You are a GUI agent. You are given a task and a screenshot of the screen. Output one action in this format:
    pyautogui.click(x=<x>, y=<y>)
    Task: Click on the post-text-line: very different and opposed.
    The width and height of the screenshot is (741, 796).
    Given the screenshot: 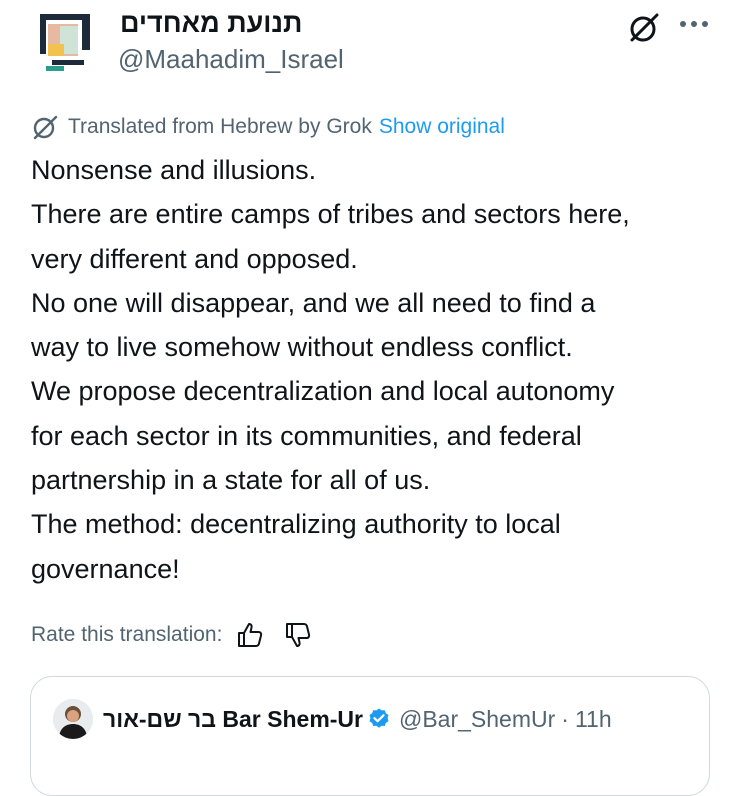 What is the action you would take?
    pyautogui.click(x=194, y=258)
    